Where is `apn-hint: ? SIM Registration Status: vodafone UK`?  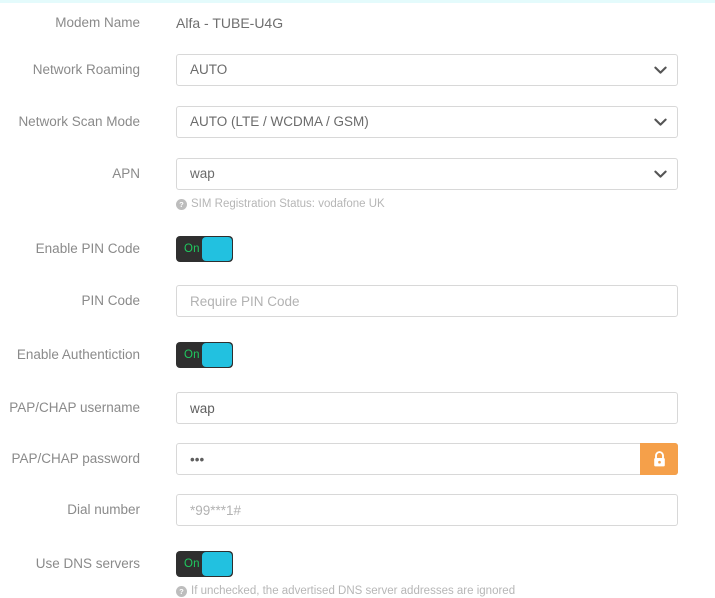
apn-hint: ? SIM Registration Status: vodafone UK is located at coordinates (445, 204).